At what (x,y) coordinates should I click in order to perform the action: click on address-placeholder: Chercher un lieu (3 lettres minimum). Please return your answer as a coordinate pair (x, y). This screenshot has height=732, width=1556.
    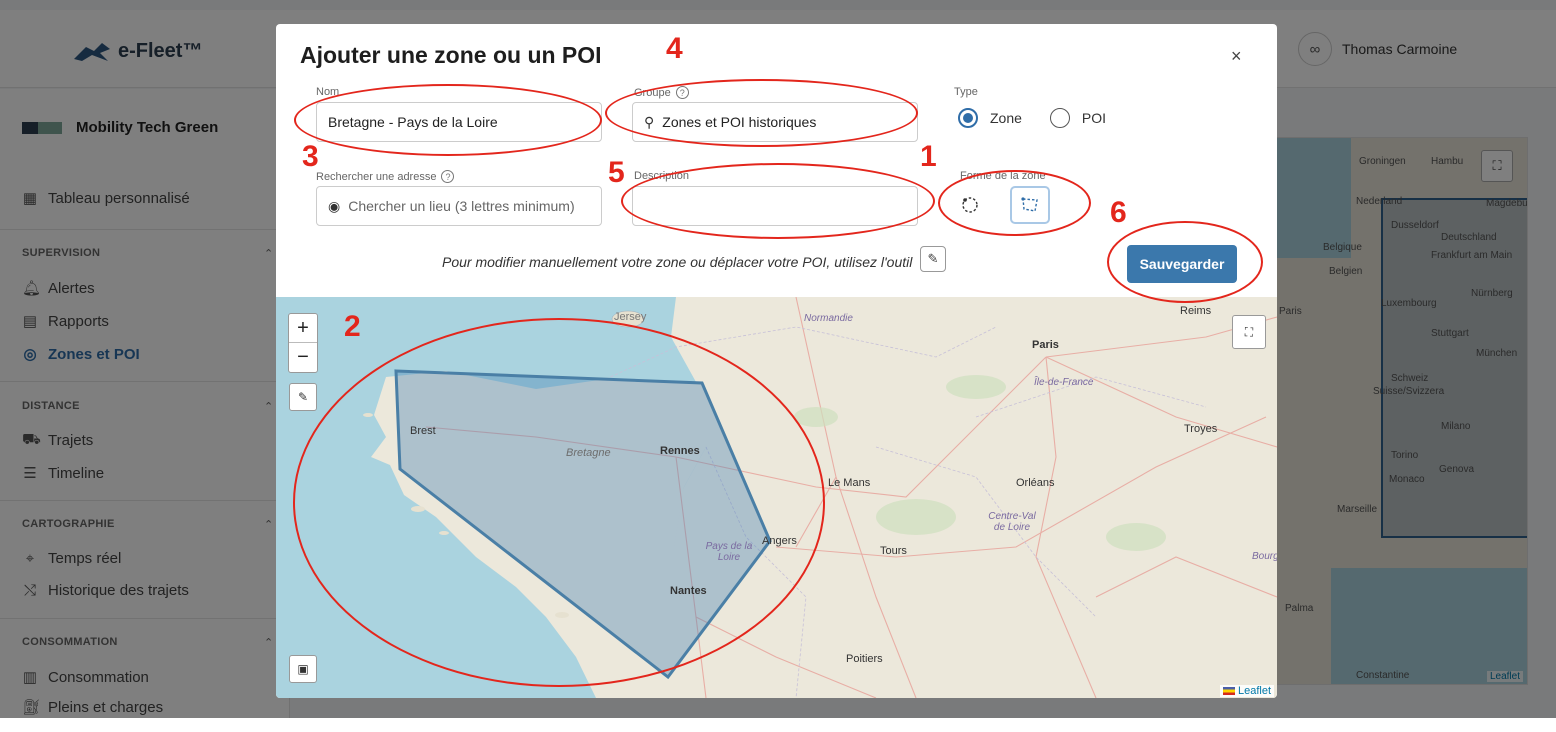
    Looking at the image, I should click on (461, 206).